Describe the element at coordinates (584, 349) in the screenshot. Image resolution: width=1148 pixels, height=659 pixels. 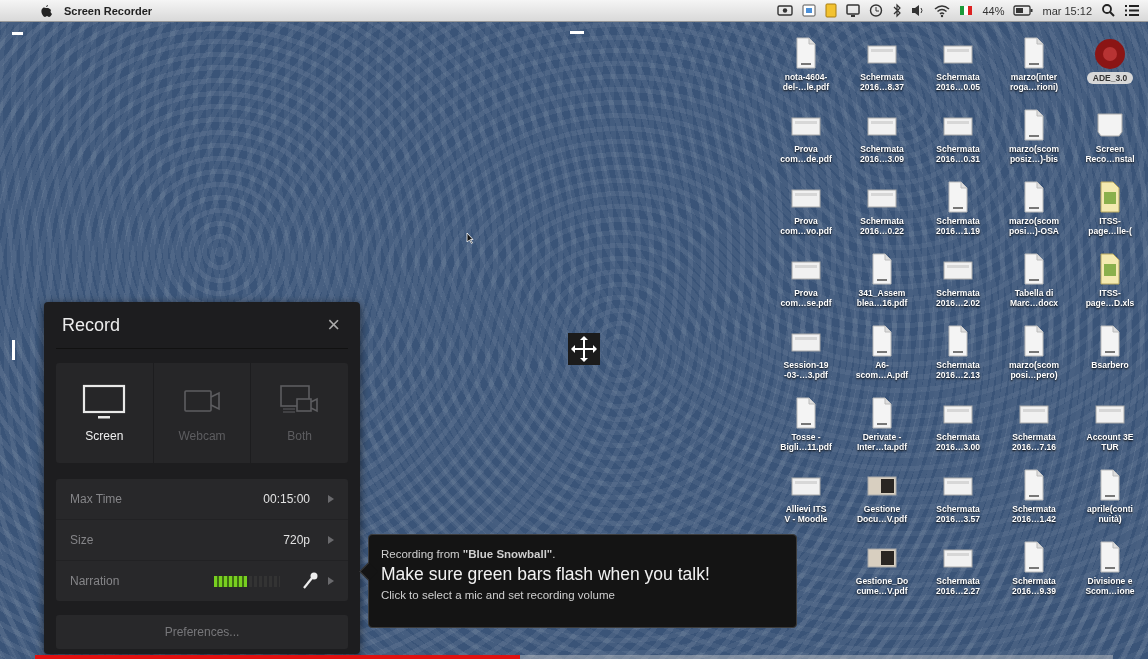
I see `move-cursor-icon` at that location.